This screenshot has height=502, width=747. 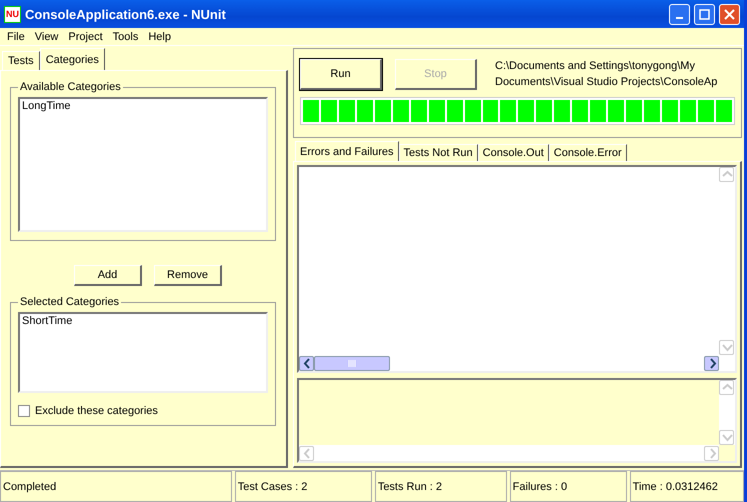 What do you see at coordinates (440, 486) in the screenshot?
I see `status-field: Tests Run : 2` at bounding box center [440, 486].